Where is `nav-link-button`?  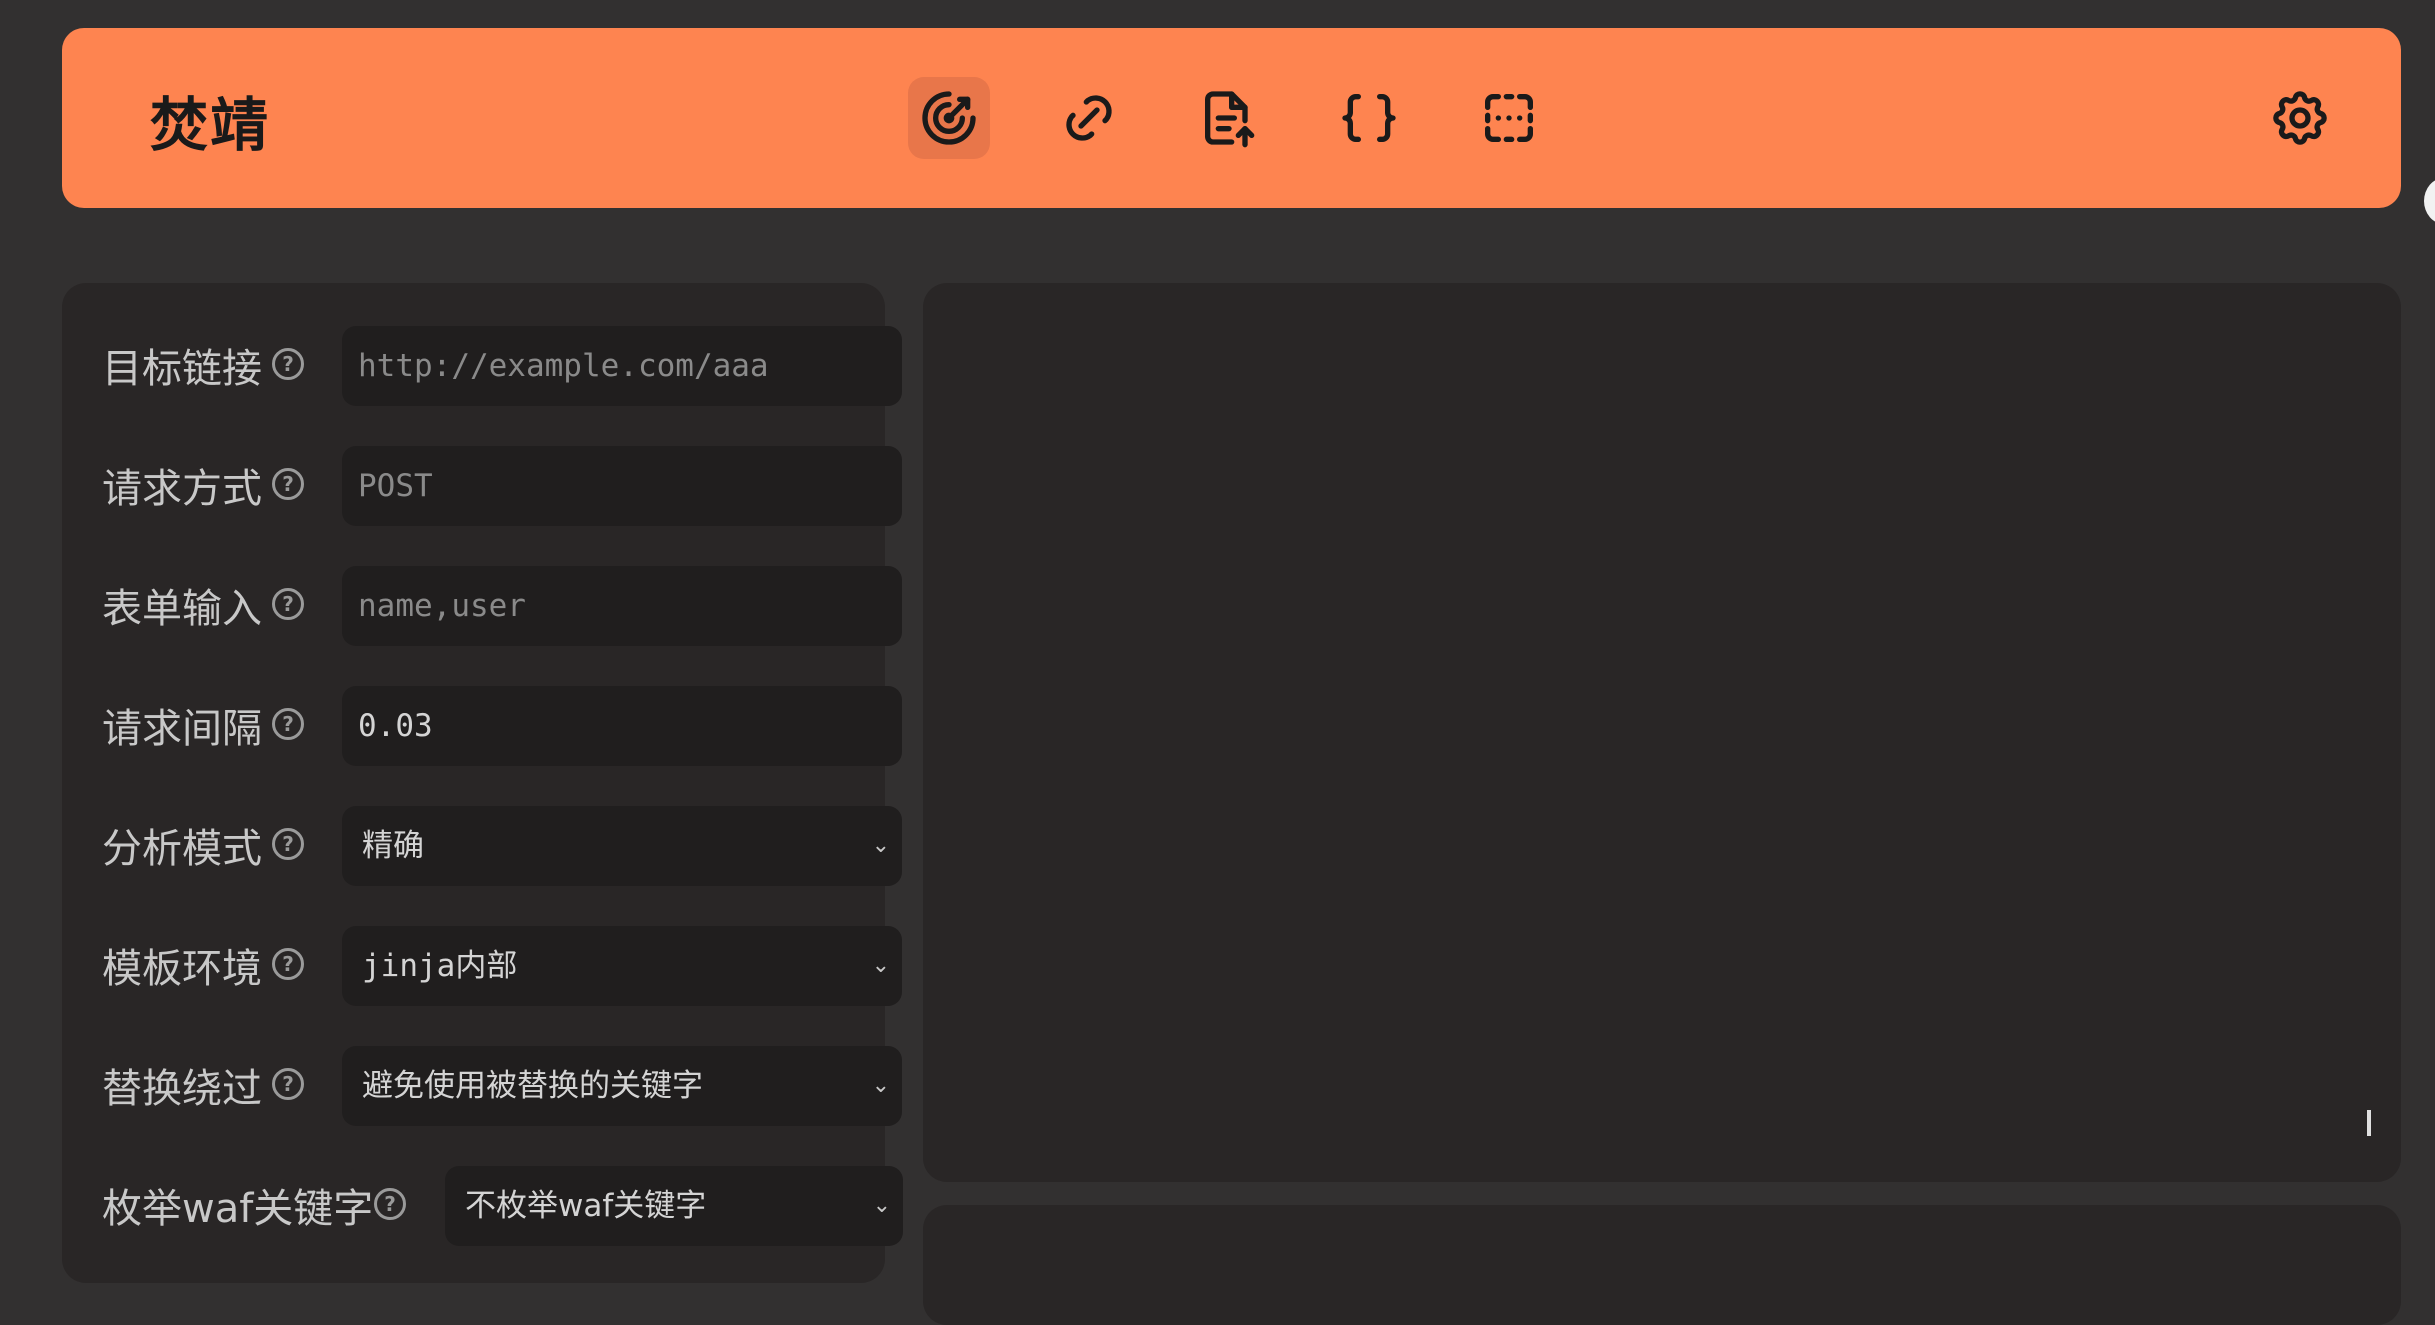 nav-link-button is located at coordinates (1089, 118).